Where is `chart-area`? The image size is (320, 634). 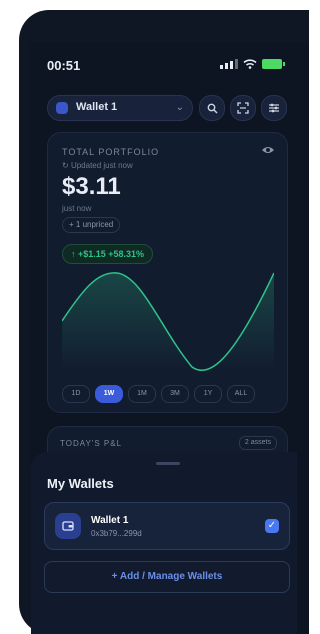
chart-area is located at coordinates (168, 321).